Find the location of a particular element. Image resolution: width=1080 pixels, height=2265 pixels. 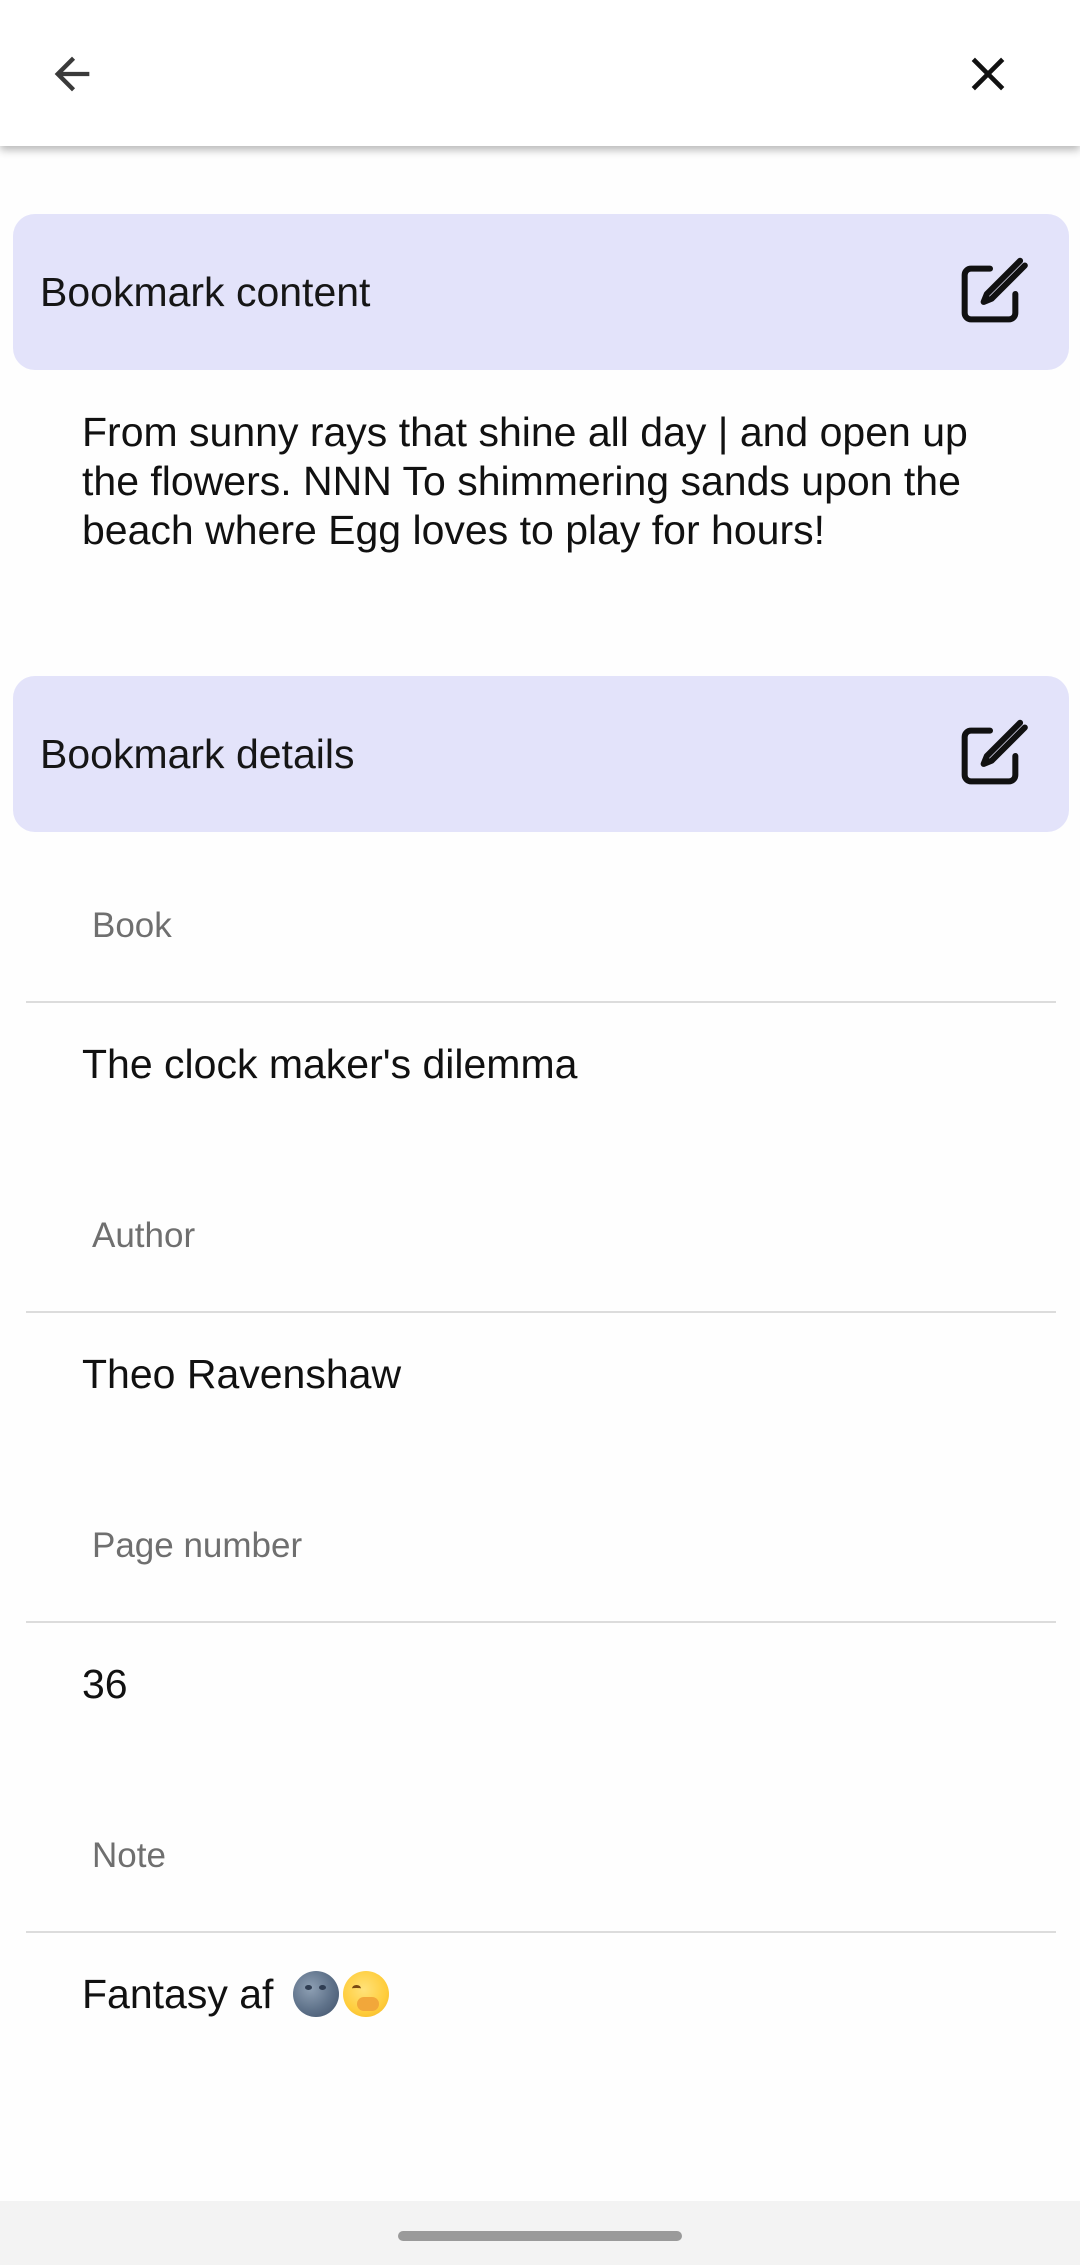

page-number-divider is located at coordinates (541, 1622).